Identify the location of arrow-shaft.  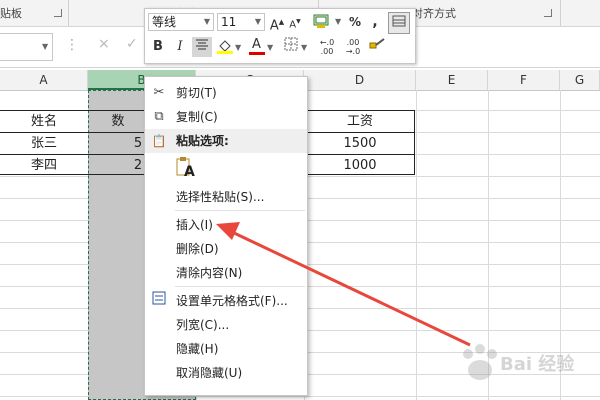
(351, 288).